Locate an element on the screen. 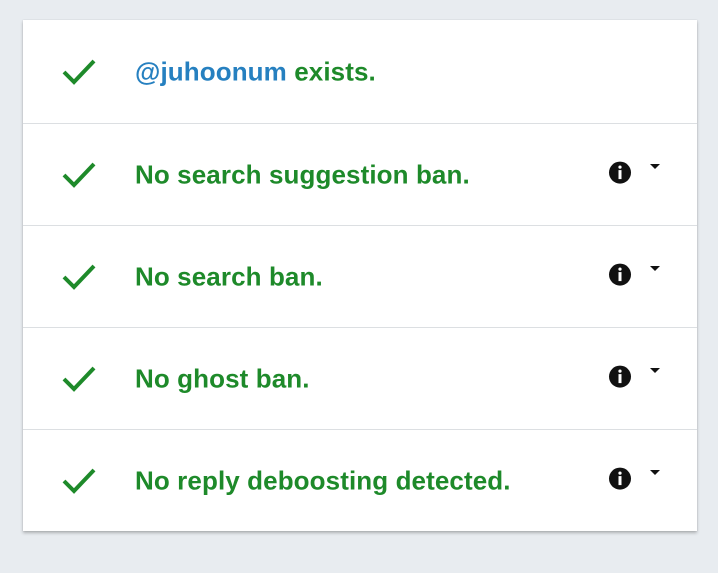 The image size is (718, 573). result-label: No search ban. is located at coordinates (229, 276).